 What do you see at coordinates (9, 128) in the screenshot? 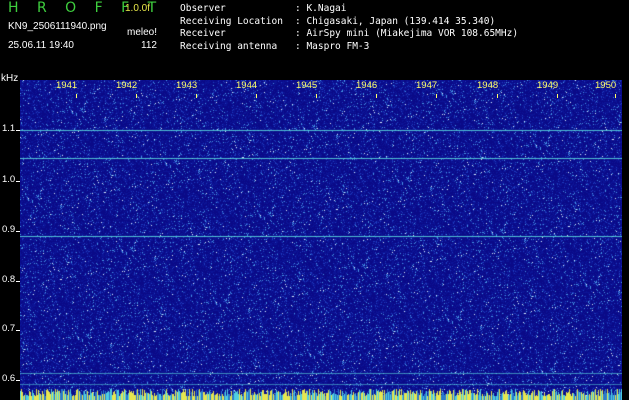
I see `y-tick-label: 1.1` at bounding box center [9, 128].